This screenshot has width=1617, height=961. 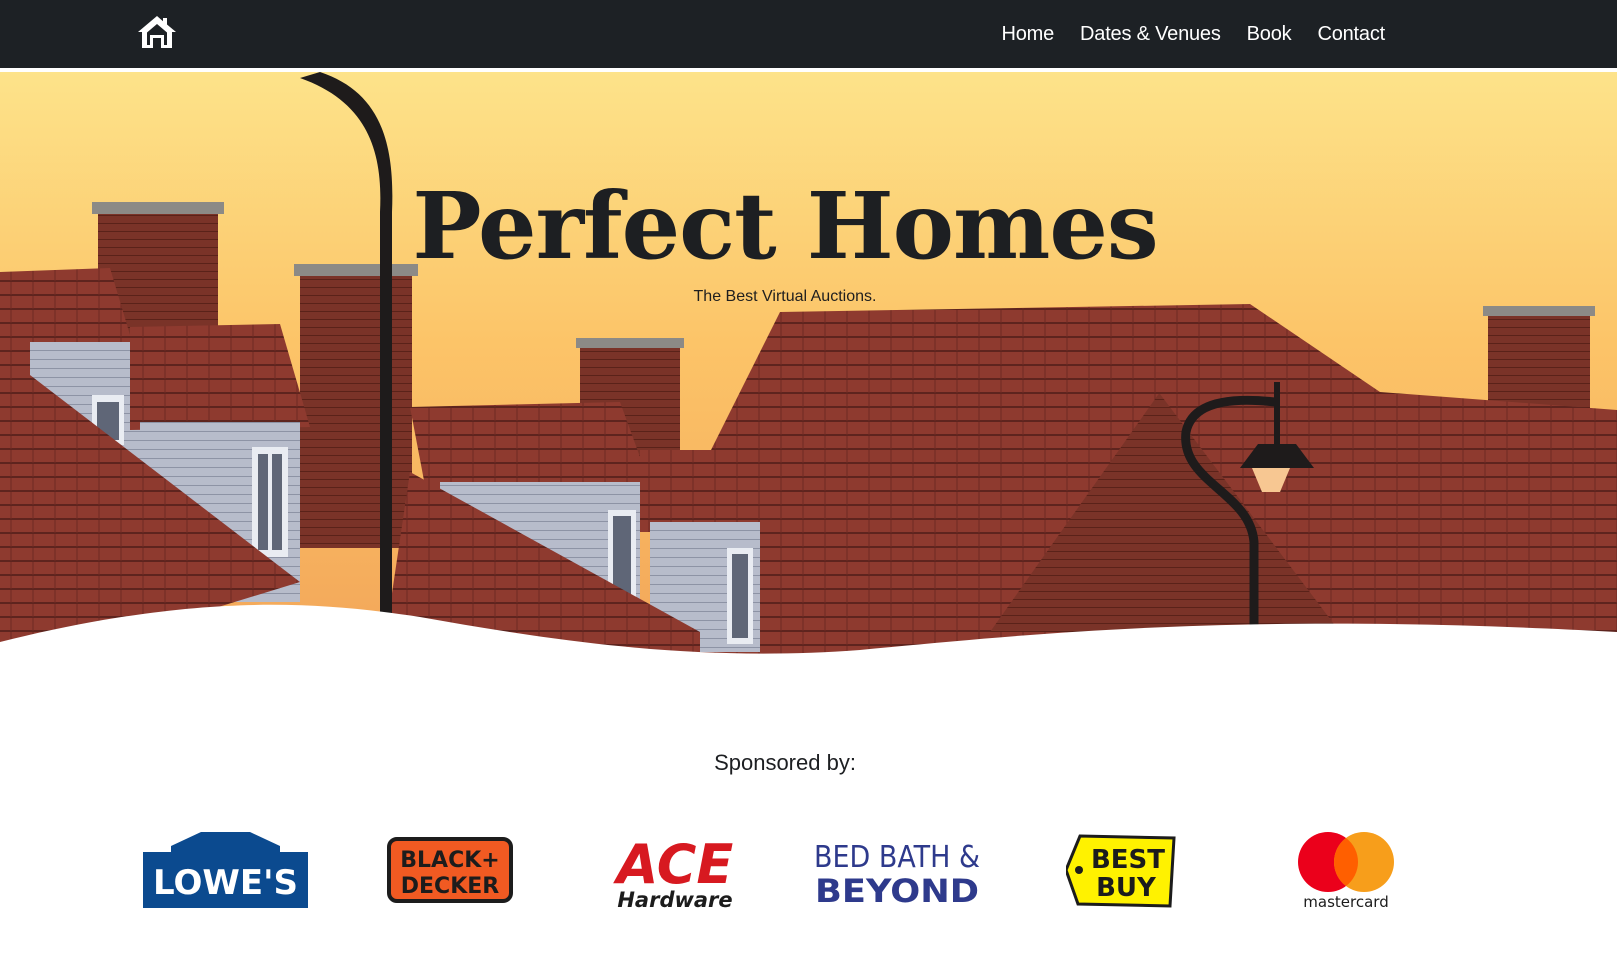 I want to click on hero-subtitle: The Best Virtual Auctions., so click(x=785, y=296).